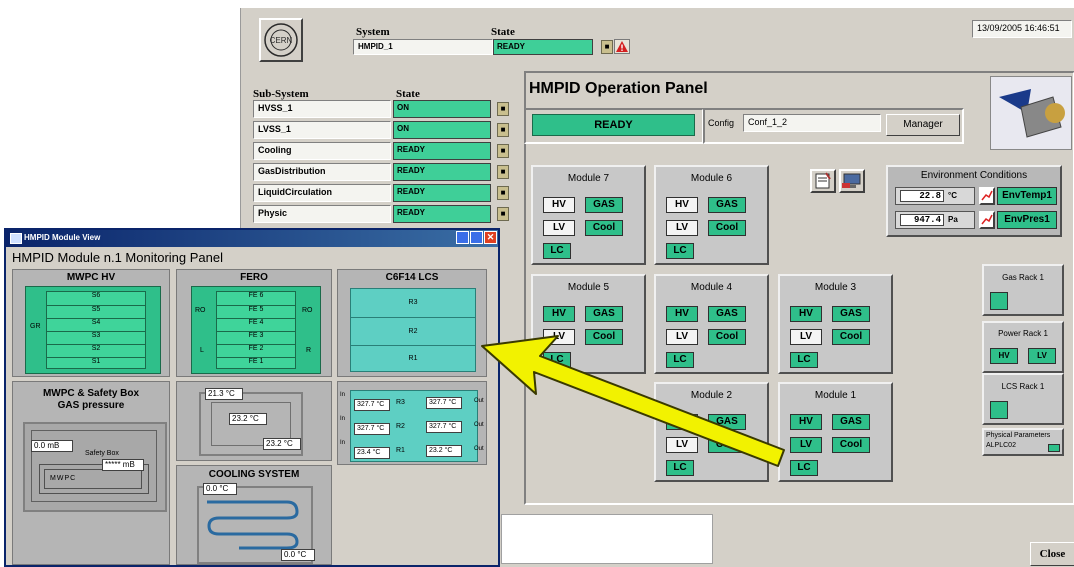 Image resolution: width=1074 pixels, height=567 pixels. I want to click on ready-button: READY, so click(613, 125).